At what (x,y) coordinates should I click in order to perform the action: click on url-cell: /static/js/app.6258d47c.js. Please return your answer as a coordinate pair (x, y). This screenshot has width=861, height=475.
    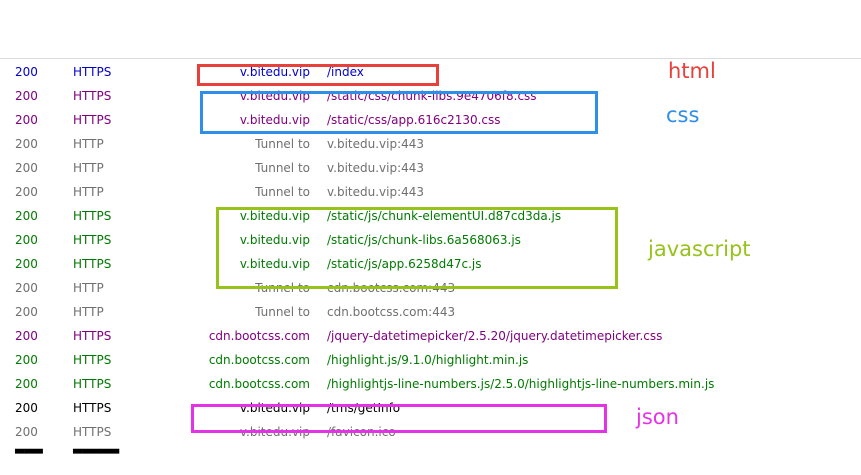
    Looking at the image, I should click on (404, 264).